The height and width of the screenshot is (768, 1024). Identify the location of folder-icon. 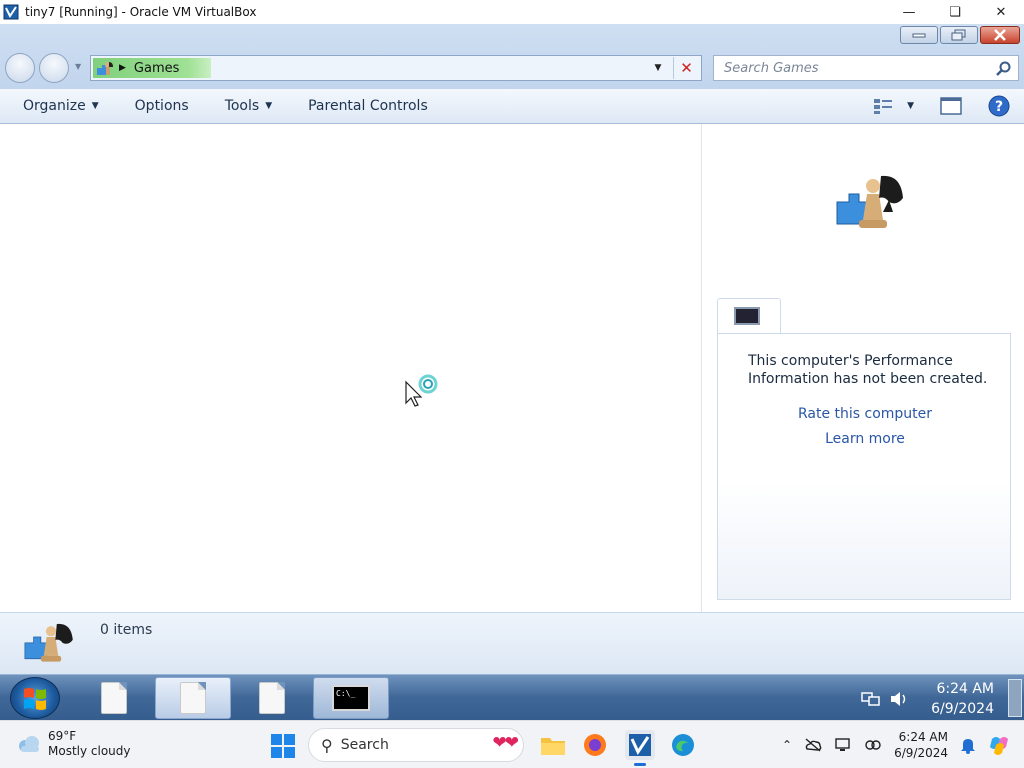
(553, 746).